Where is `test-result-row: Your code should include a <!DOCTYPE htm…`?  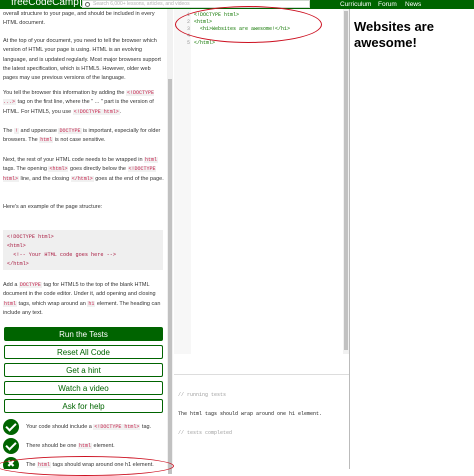
test-result-row: Your code should include a <!DOCTYPE htm… is located at coordinates (85, 427).